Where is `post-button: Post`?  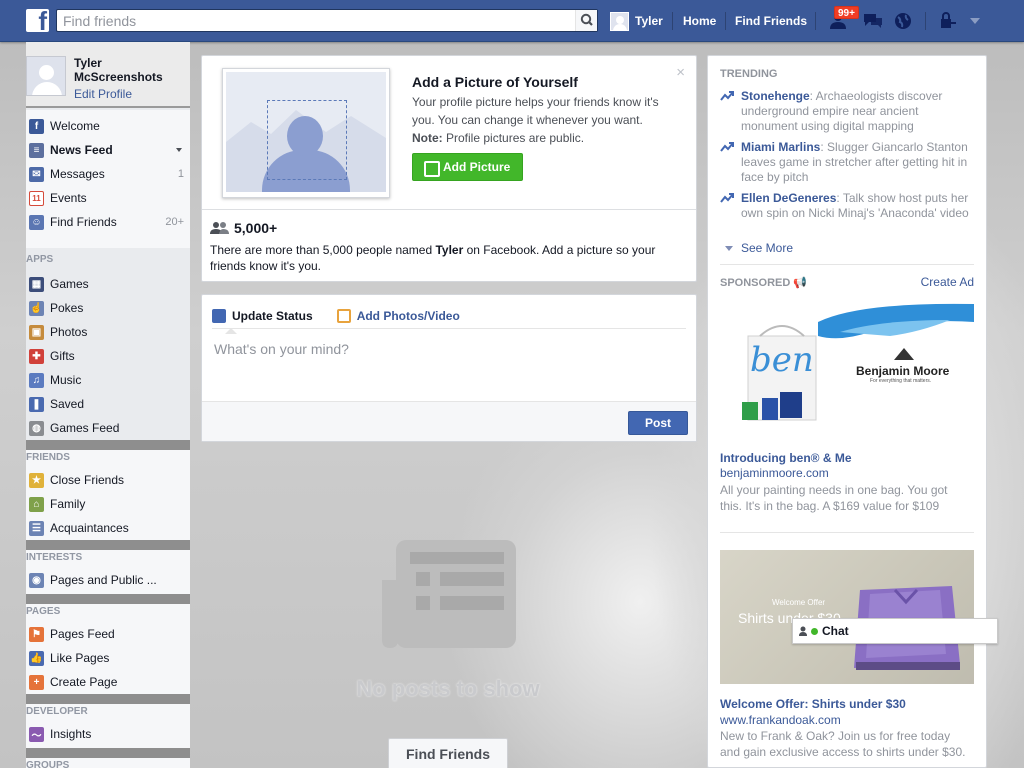 post-button: Post is located at coordinates (658, 423).